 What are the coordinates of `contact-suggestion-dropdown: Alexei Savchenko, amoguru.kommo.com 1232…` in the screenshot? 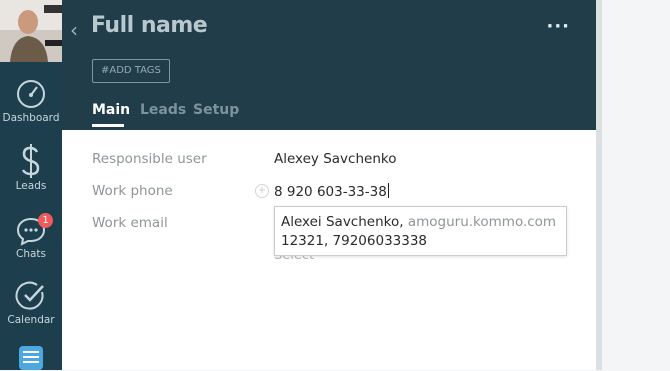 It's located at (420, 231).